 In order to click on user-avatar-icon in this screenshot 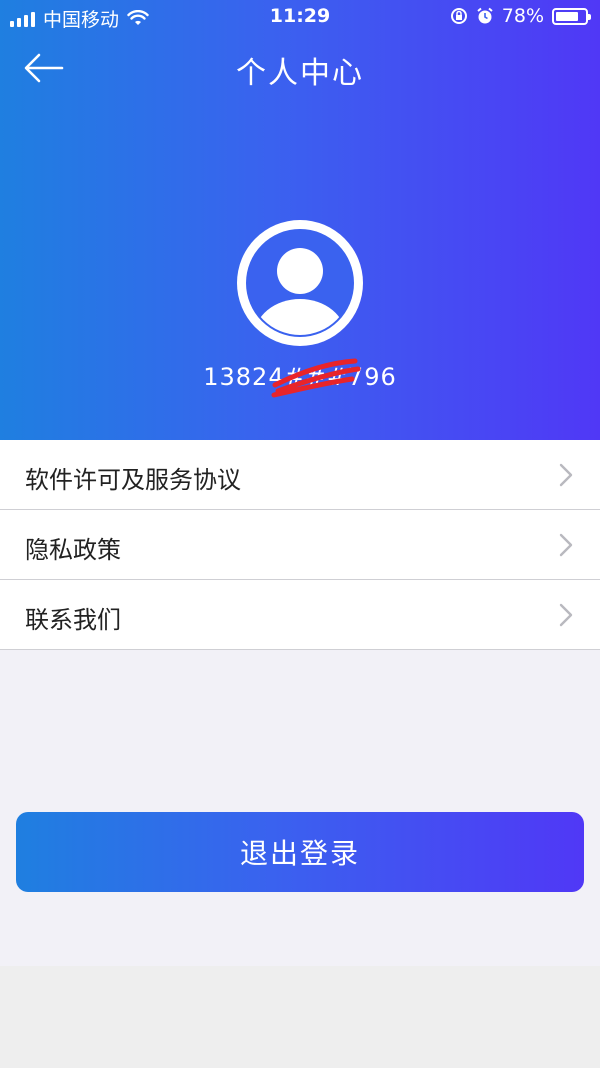, I will do `click(300, 283)`.